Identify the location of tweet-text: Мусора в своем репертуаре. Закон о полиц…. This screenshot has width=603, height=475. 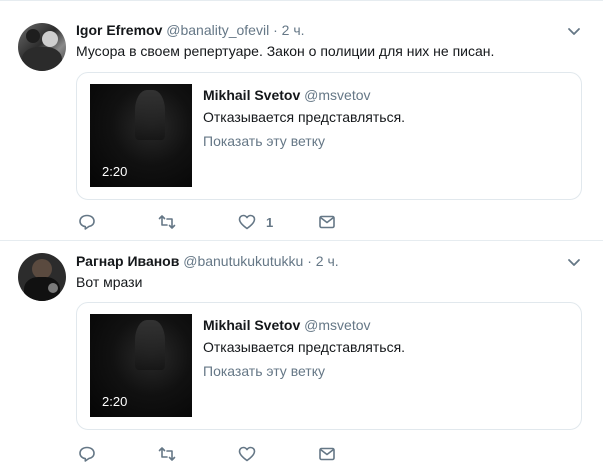
(285, 51).